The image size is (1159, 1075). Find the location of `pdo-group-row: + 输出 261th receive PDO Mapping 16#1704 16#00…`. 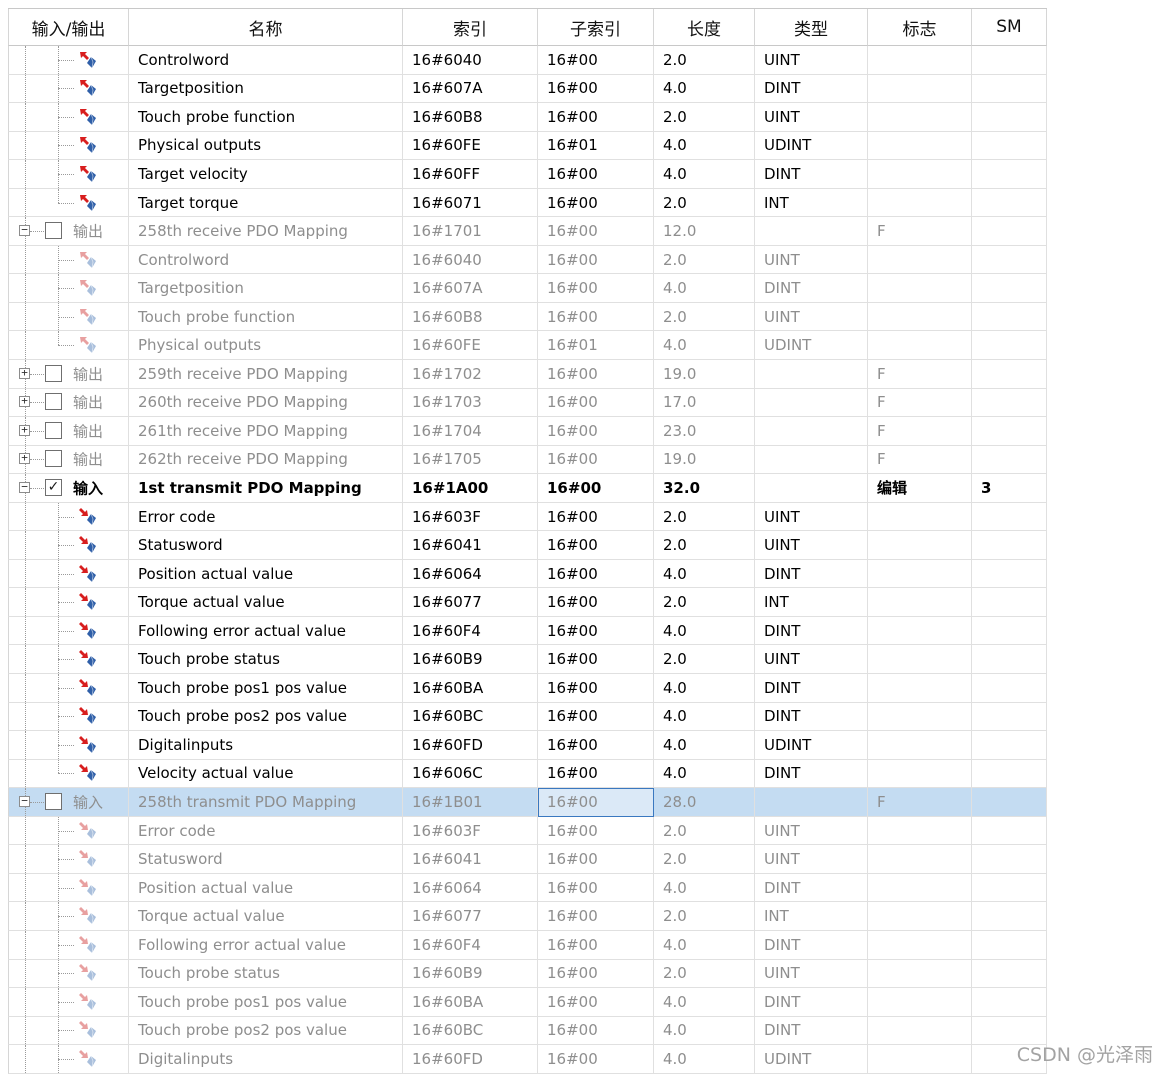

pdo-group-row: + 输出 261th receive PDO Mapping 16#1704 16#00… is located at coordinates (527, 431).